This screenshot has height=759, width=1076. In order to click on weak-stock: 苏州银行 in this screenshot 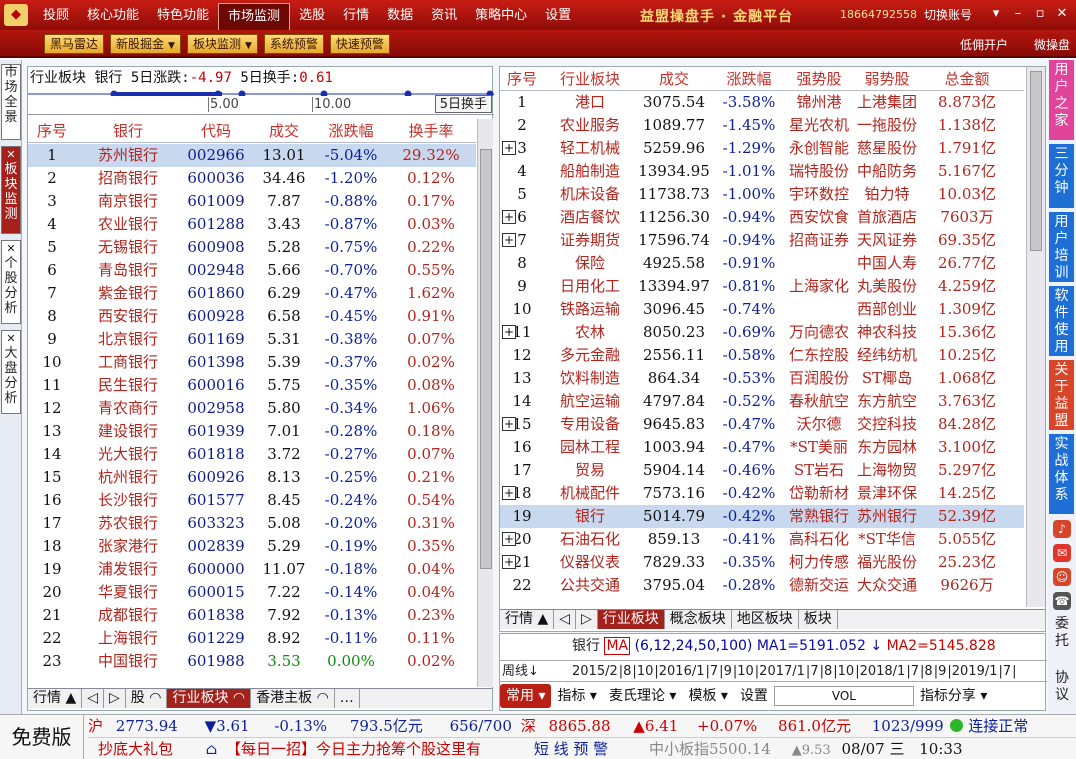, I will do `click(887, 516)`.